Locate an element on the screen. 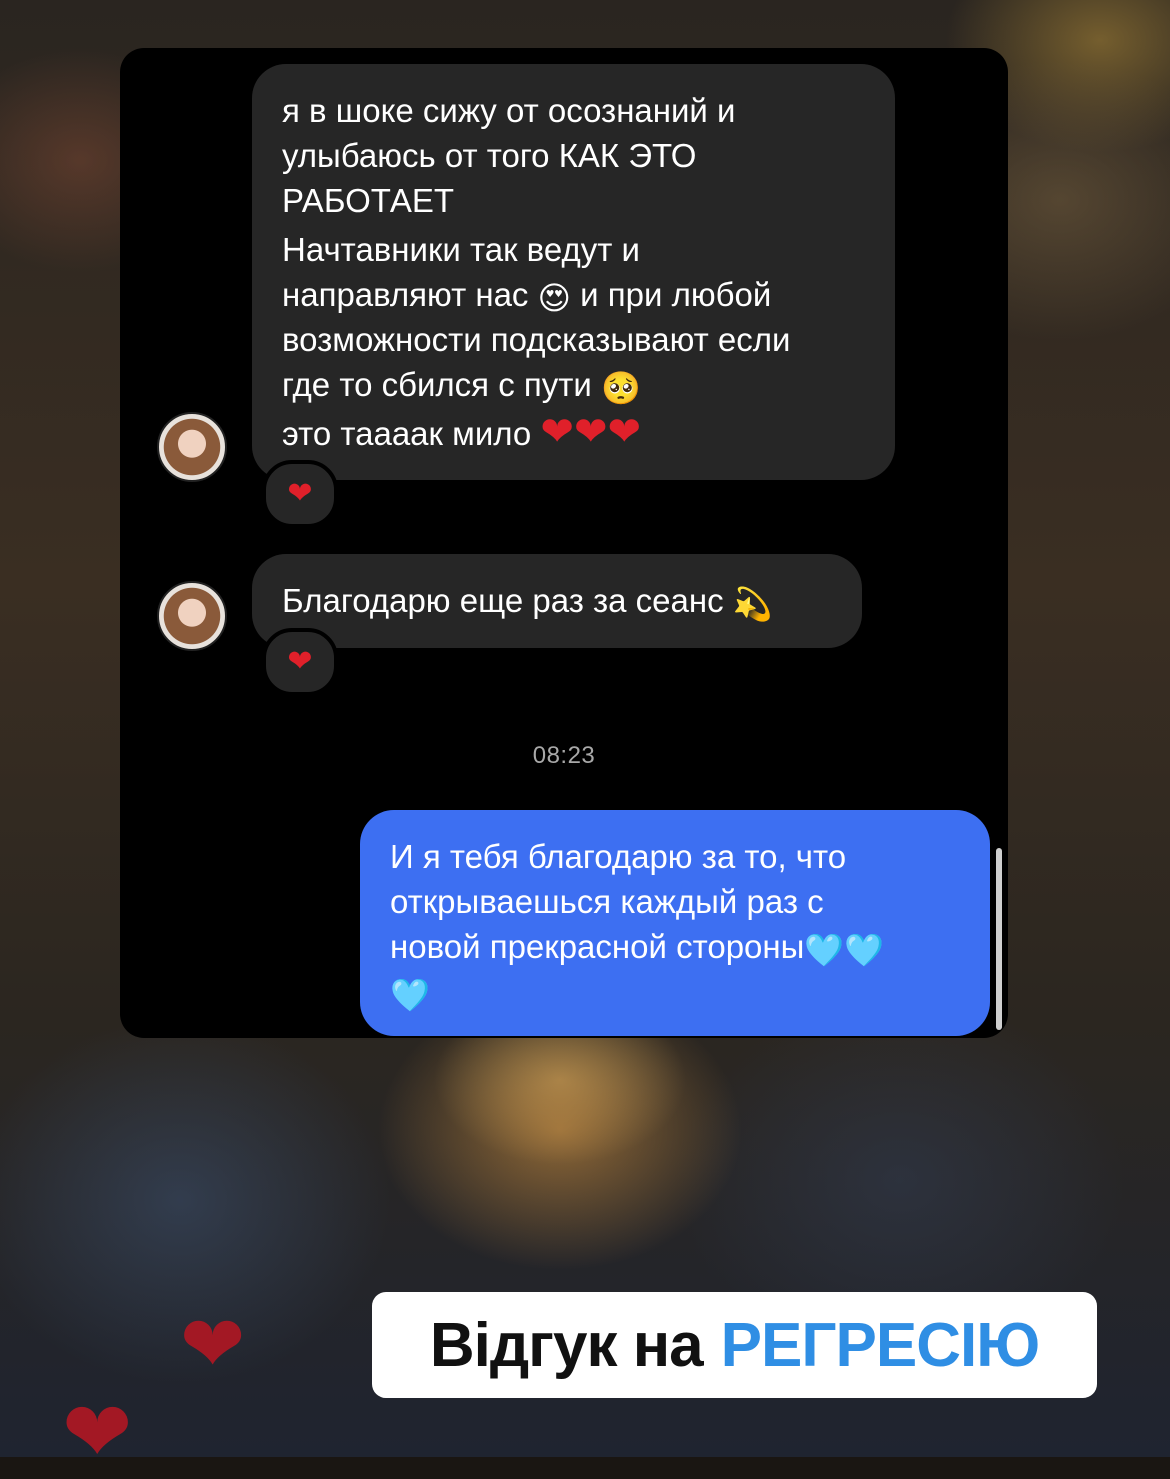 The height and width of the screenshot is (1479, 1170). message-line: я в шоке сижу от осознаний и is located at coordinates (509, 110).